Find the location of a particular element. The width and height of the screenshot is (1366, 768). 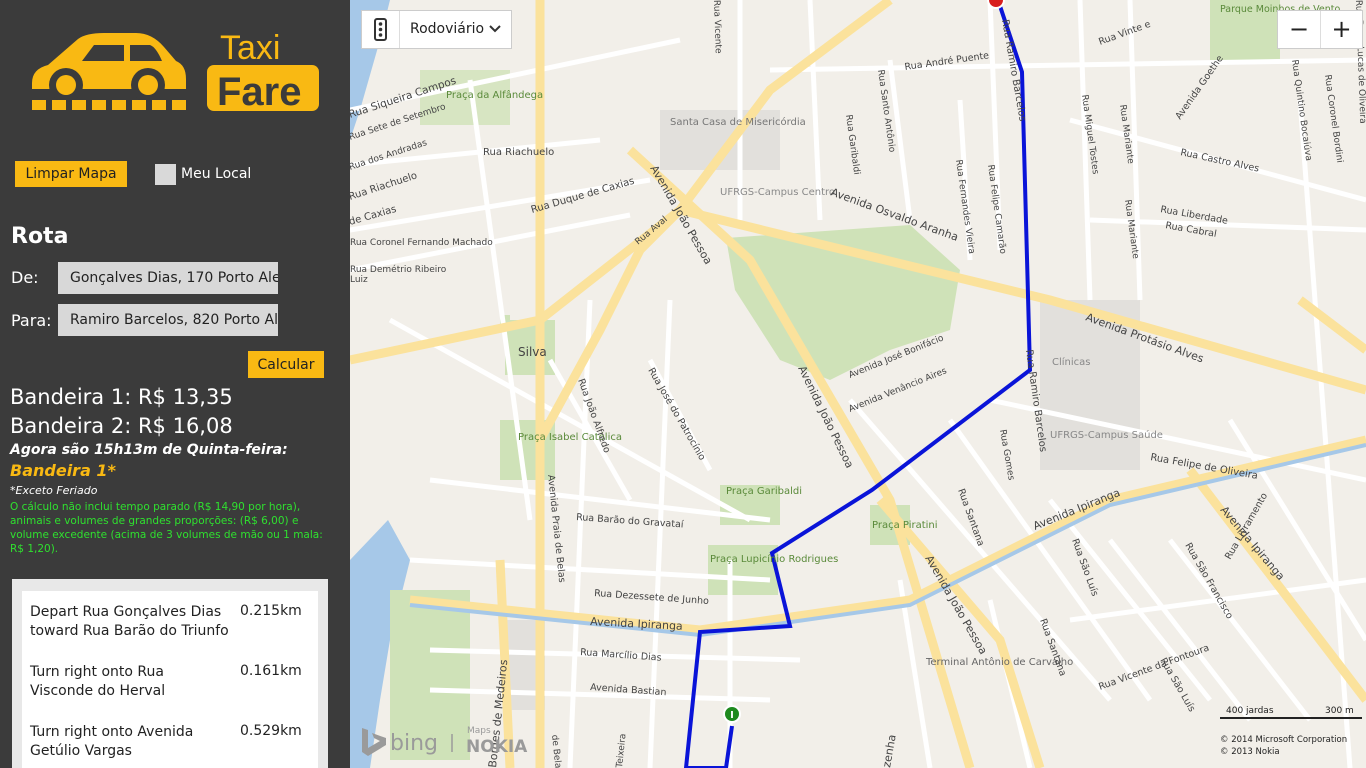

map-label: Rua Coronel Fernando Machado is located at coordinates (421, 243).